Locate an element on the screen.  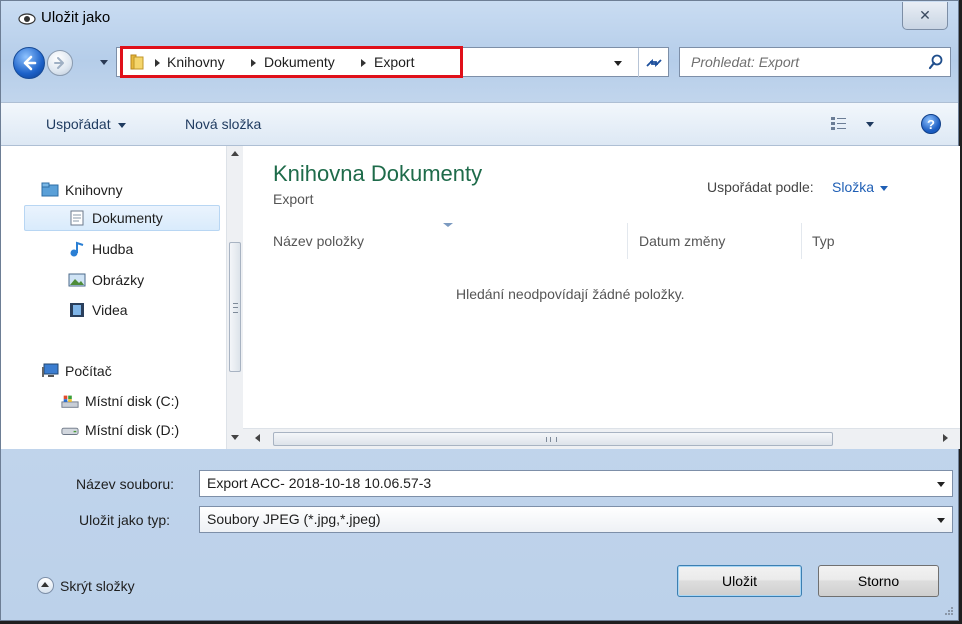
nav-item-music: Hudba is located at coordinates (100, 249).